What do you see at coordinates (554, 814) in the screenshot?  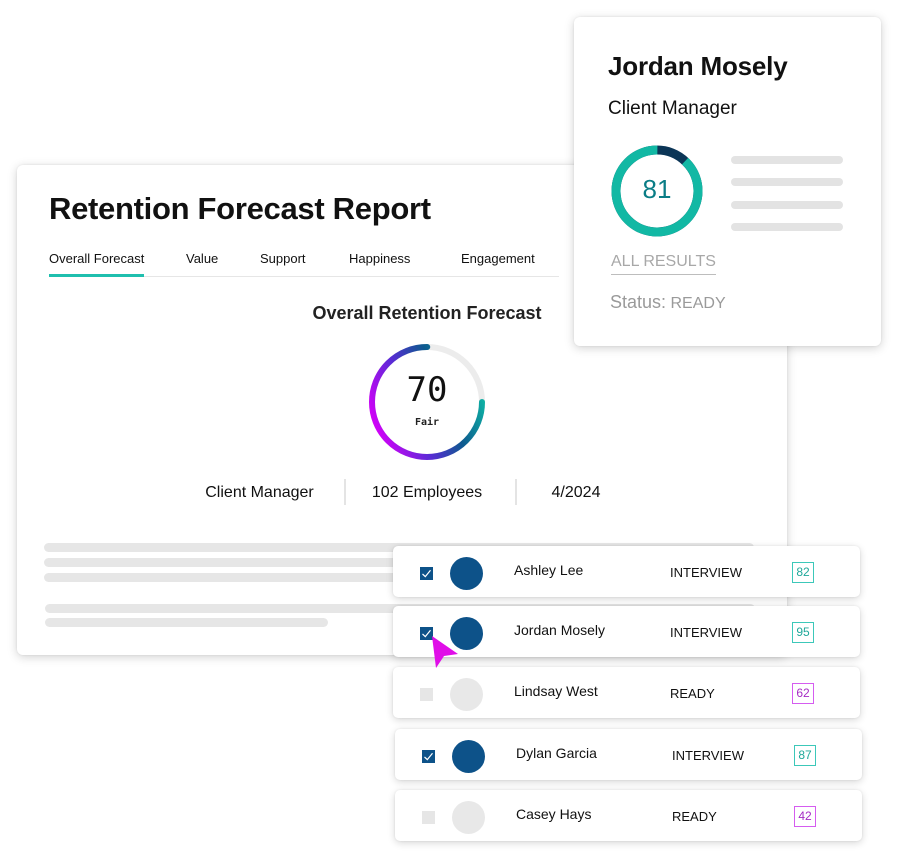 I see `candidate-name: Casey Hays` at bounding box center [554, 814].